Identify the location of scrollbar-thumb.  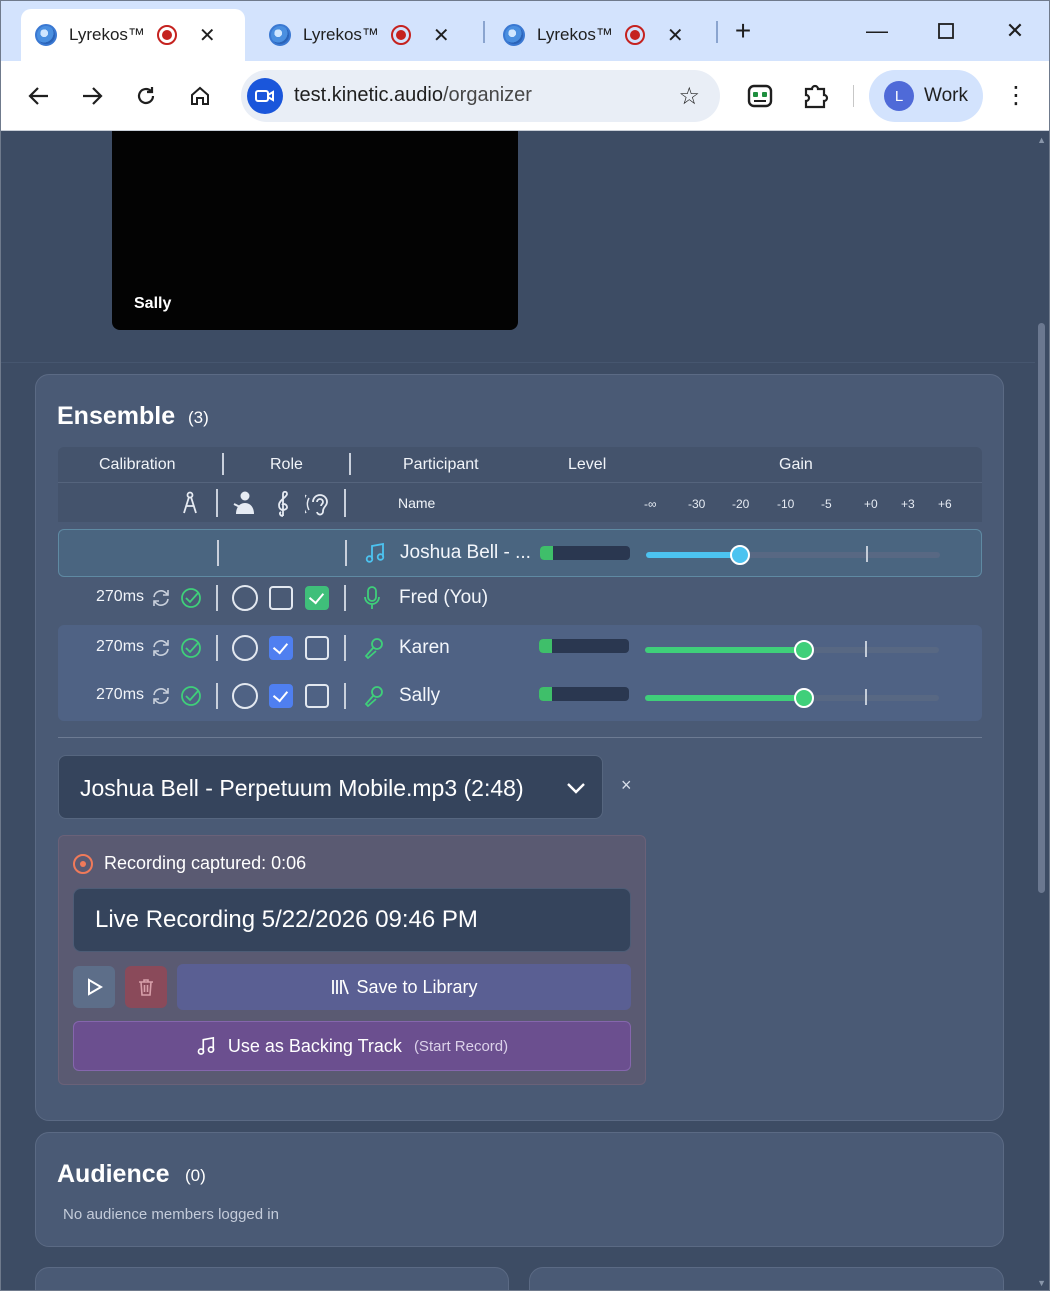
(1041, 608).